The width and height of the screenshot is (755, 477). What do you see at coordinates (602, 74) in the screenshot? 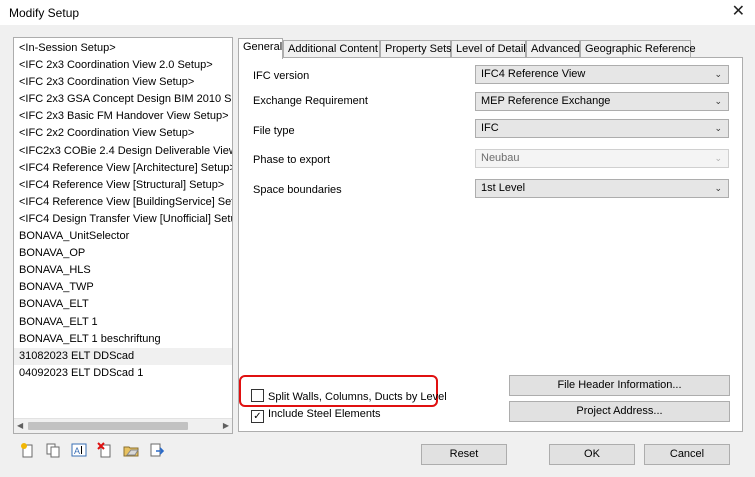
I see `ifc-version-select: IFC4 Reference View ⌄` at bounding box center [602, 74].